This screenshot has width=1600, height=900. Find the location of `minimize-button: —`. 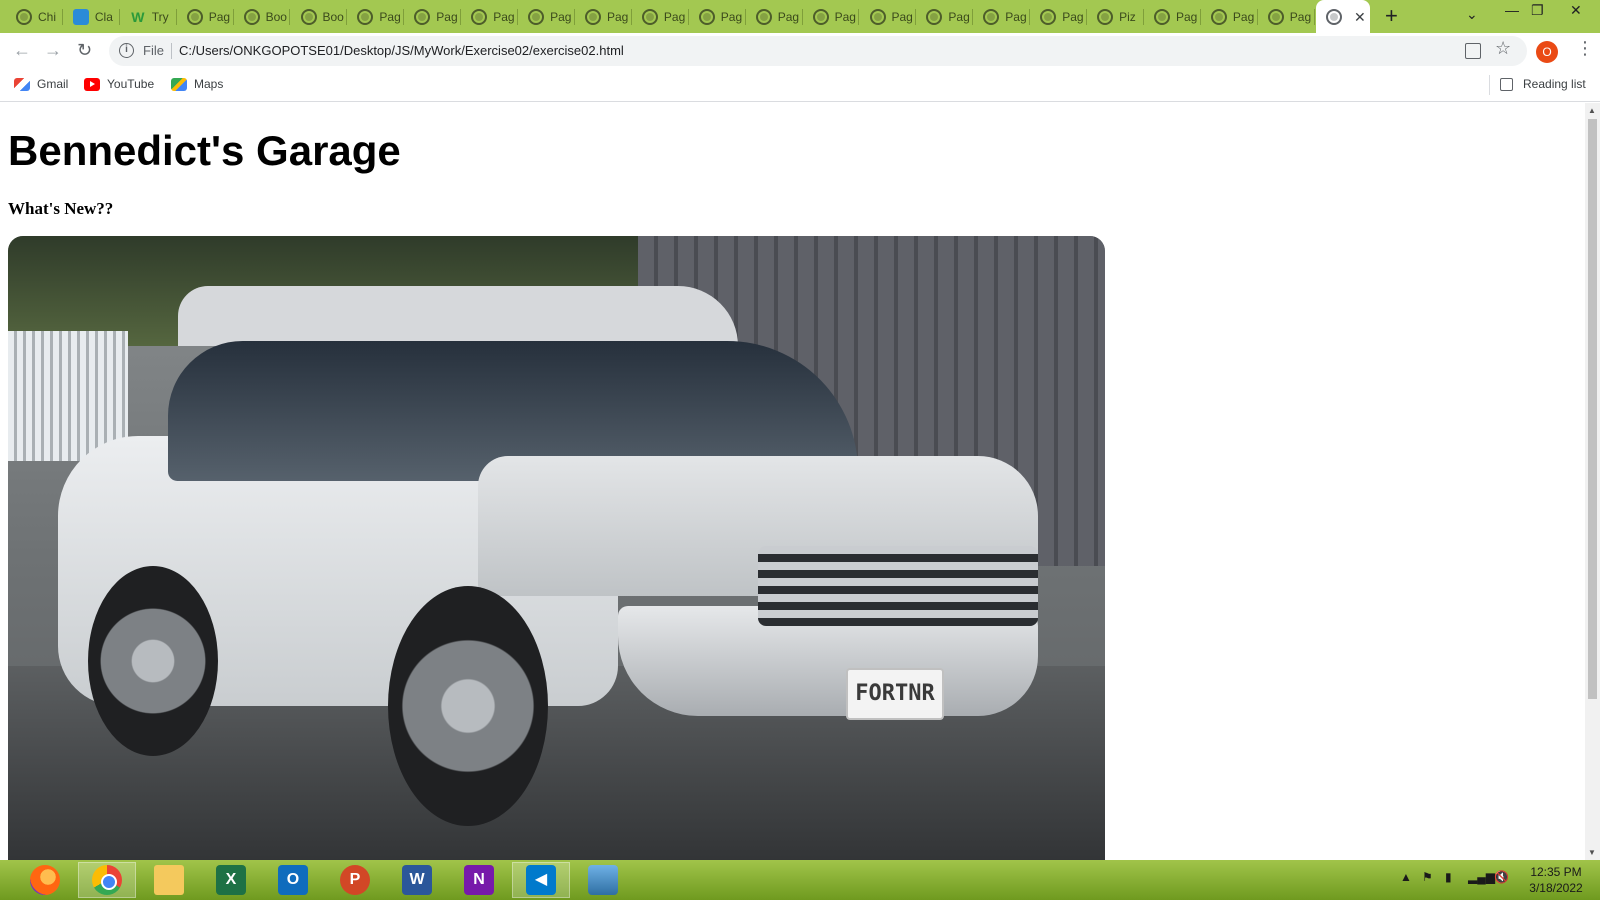

minimize-button: — is located at coordinates (1512, 10).